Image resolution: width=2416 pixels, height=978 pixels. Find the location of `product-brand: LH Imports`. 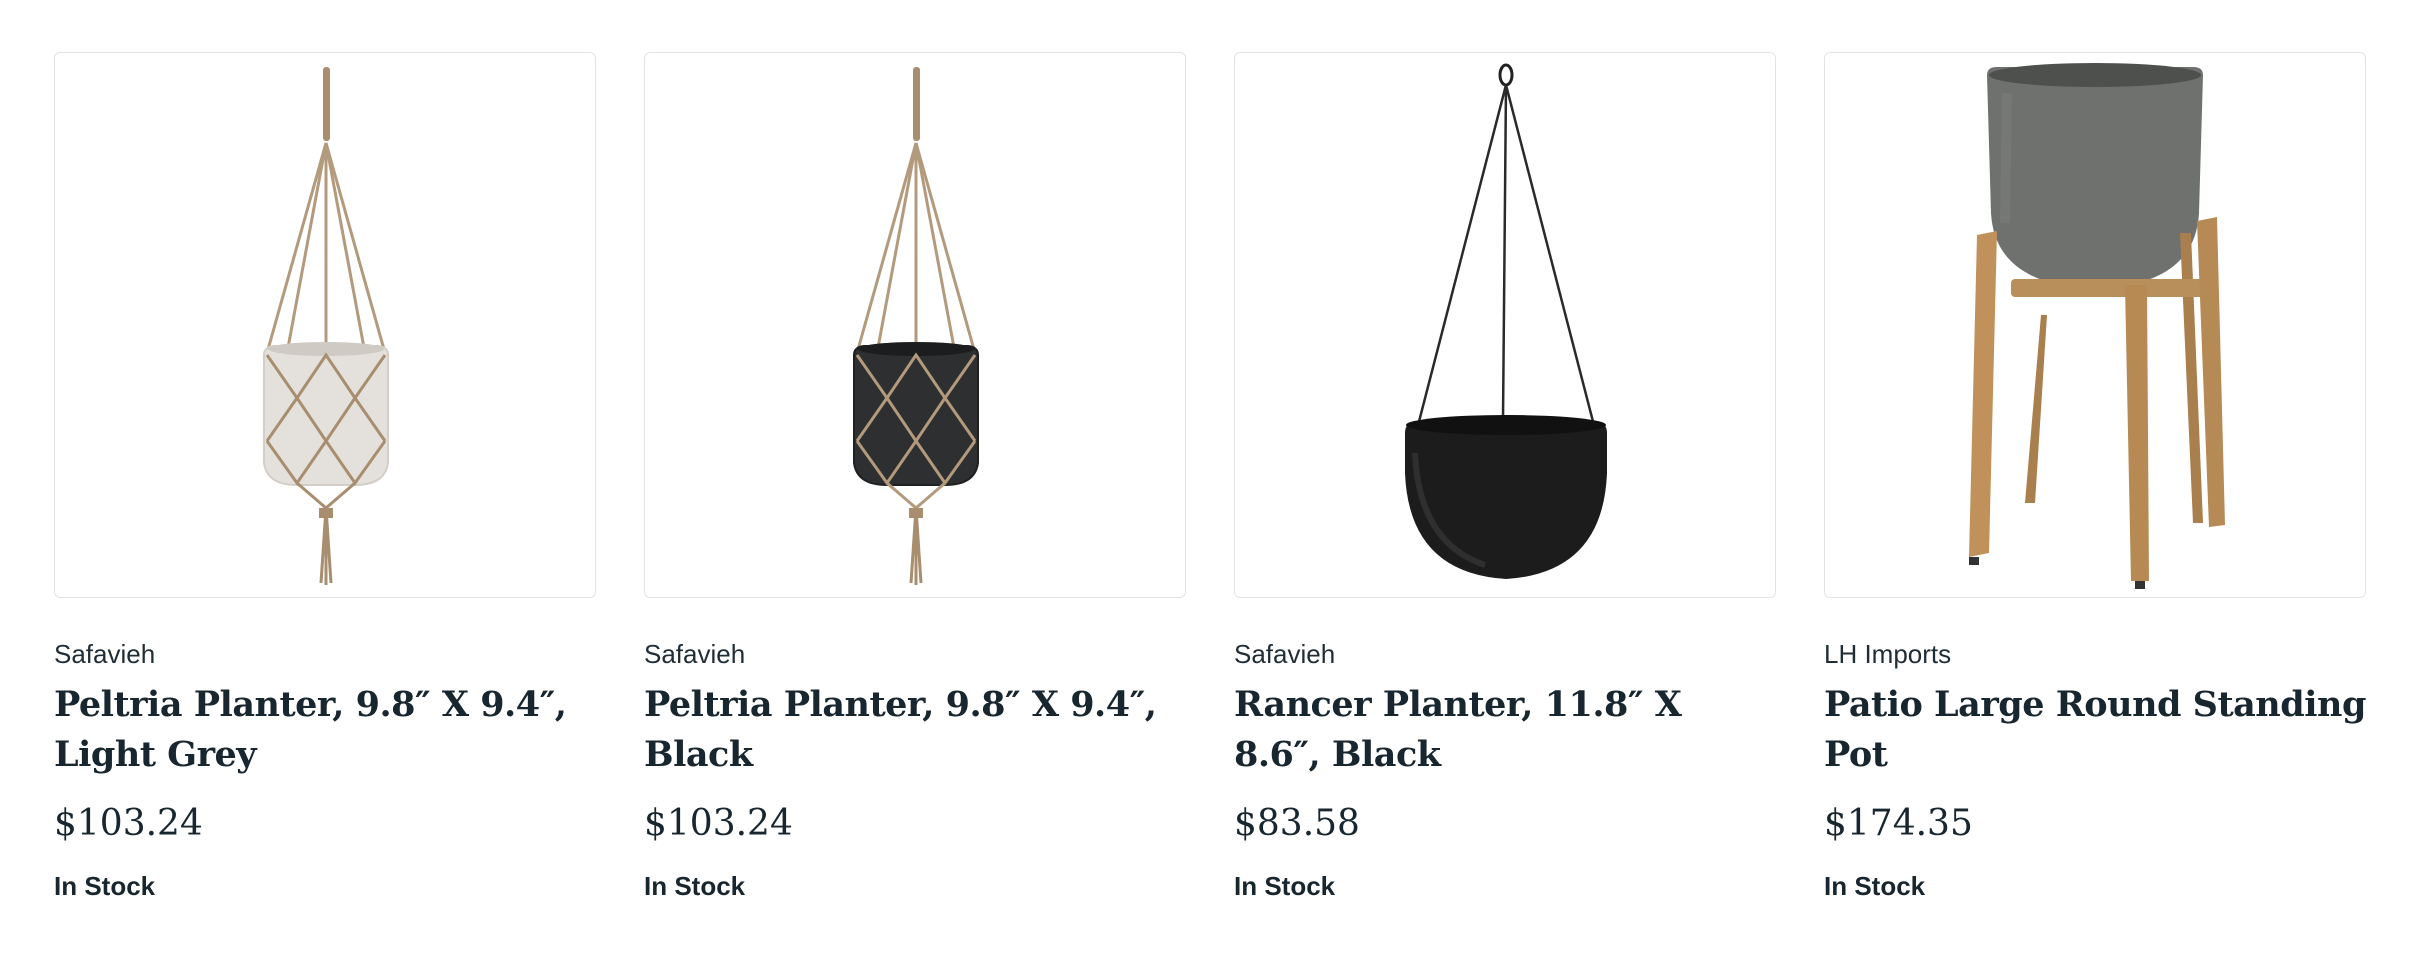

product-brand: LH Imports is located at coordinates (1888, 654).